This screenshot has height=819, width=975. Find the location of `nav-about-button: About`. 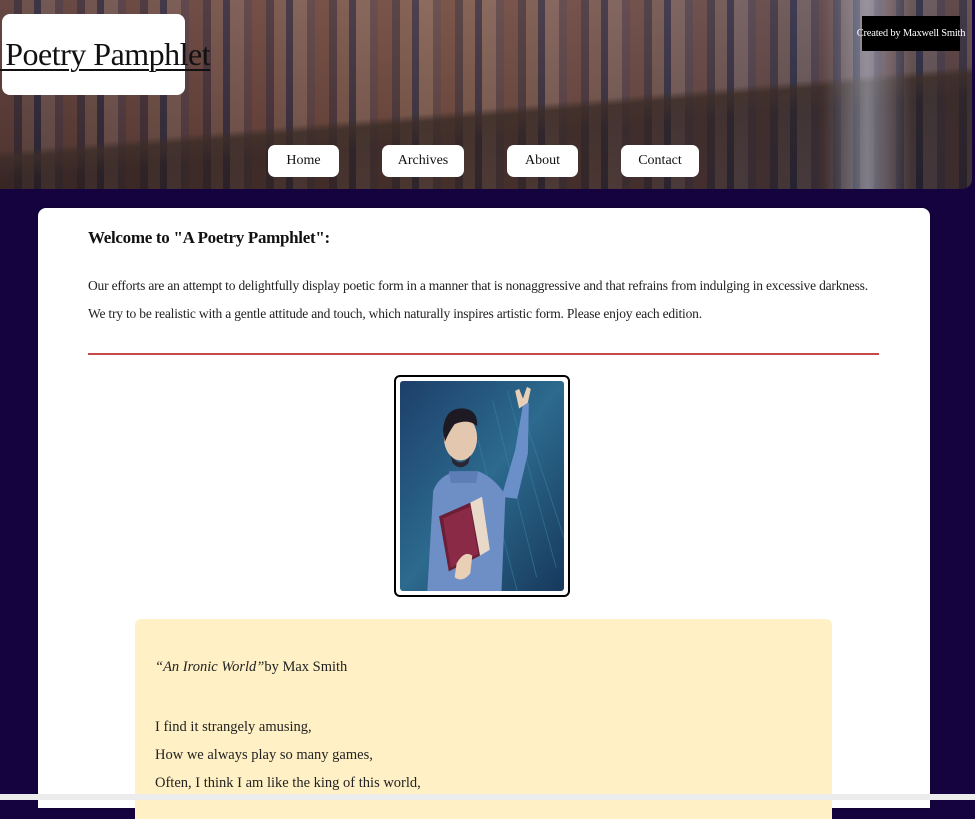

nav-about-button: About is located at coordinates (542, 161).